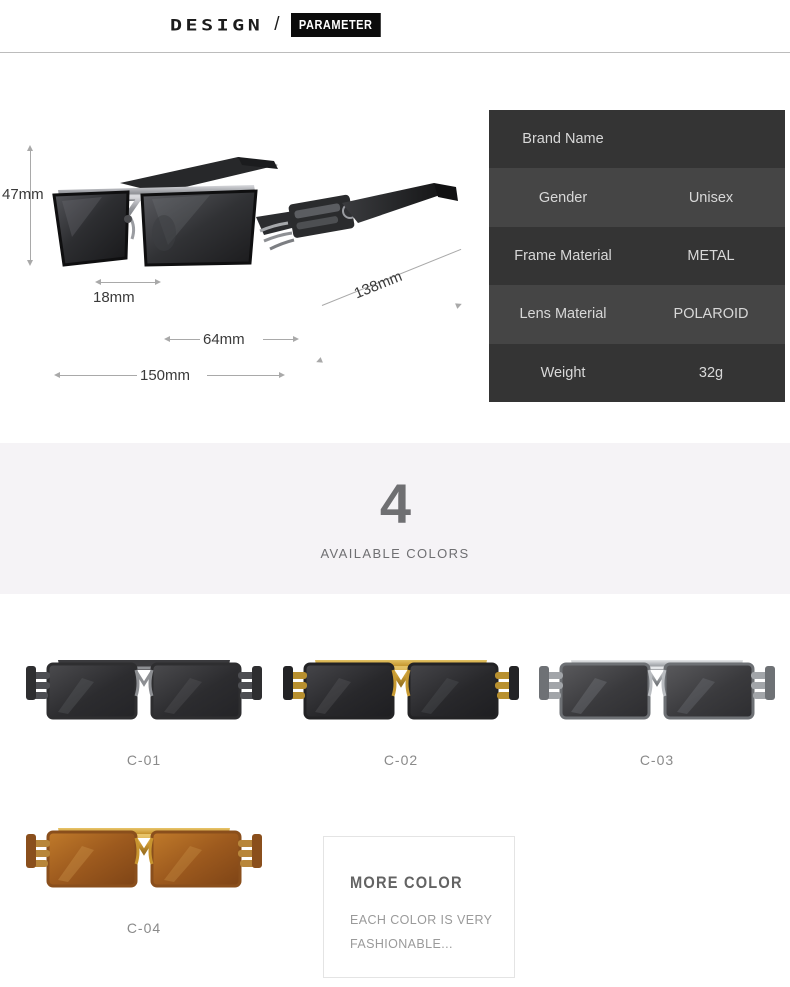  I want to click on color-option-c03: C-03, so click(657, 699).